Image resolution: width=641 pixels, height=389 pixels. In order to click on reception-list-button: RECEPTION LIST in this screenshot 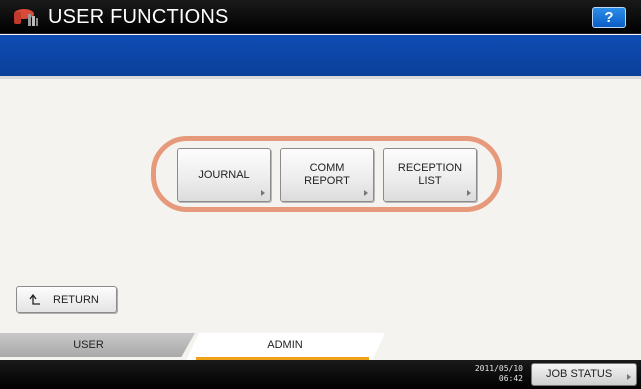, I will do `click(430, 175)`.